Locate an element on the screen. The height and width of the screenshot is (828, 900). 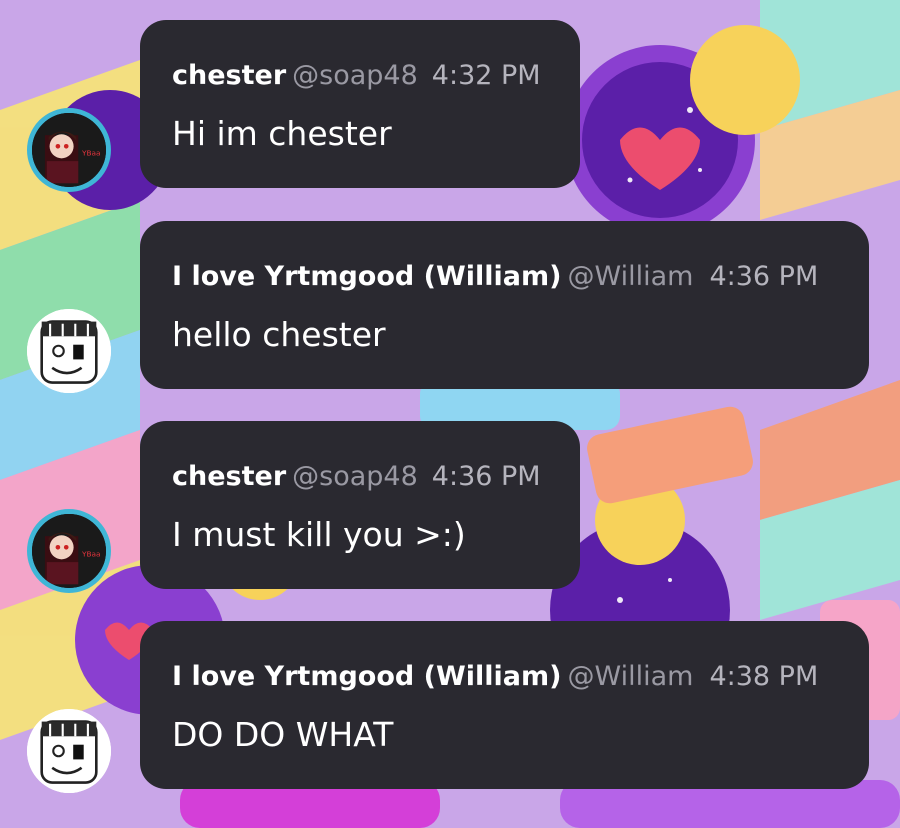
message-text: DO DO WHAT is located at coordinates (283, 734).